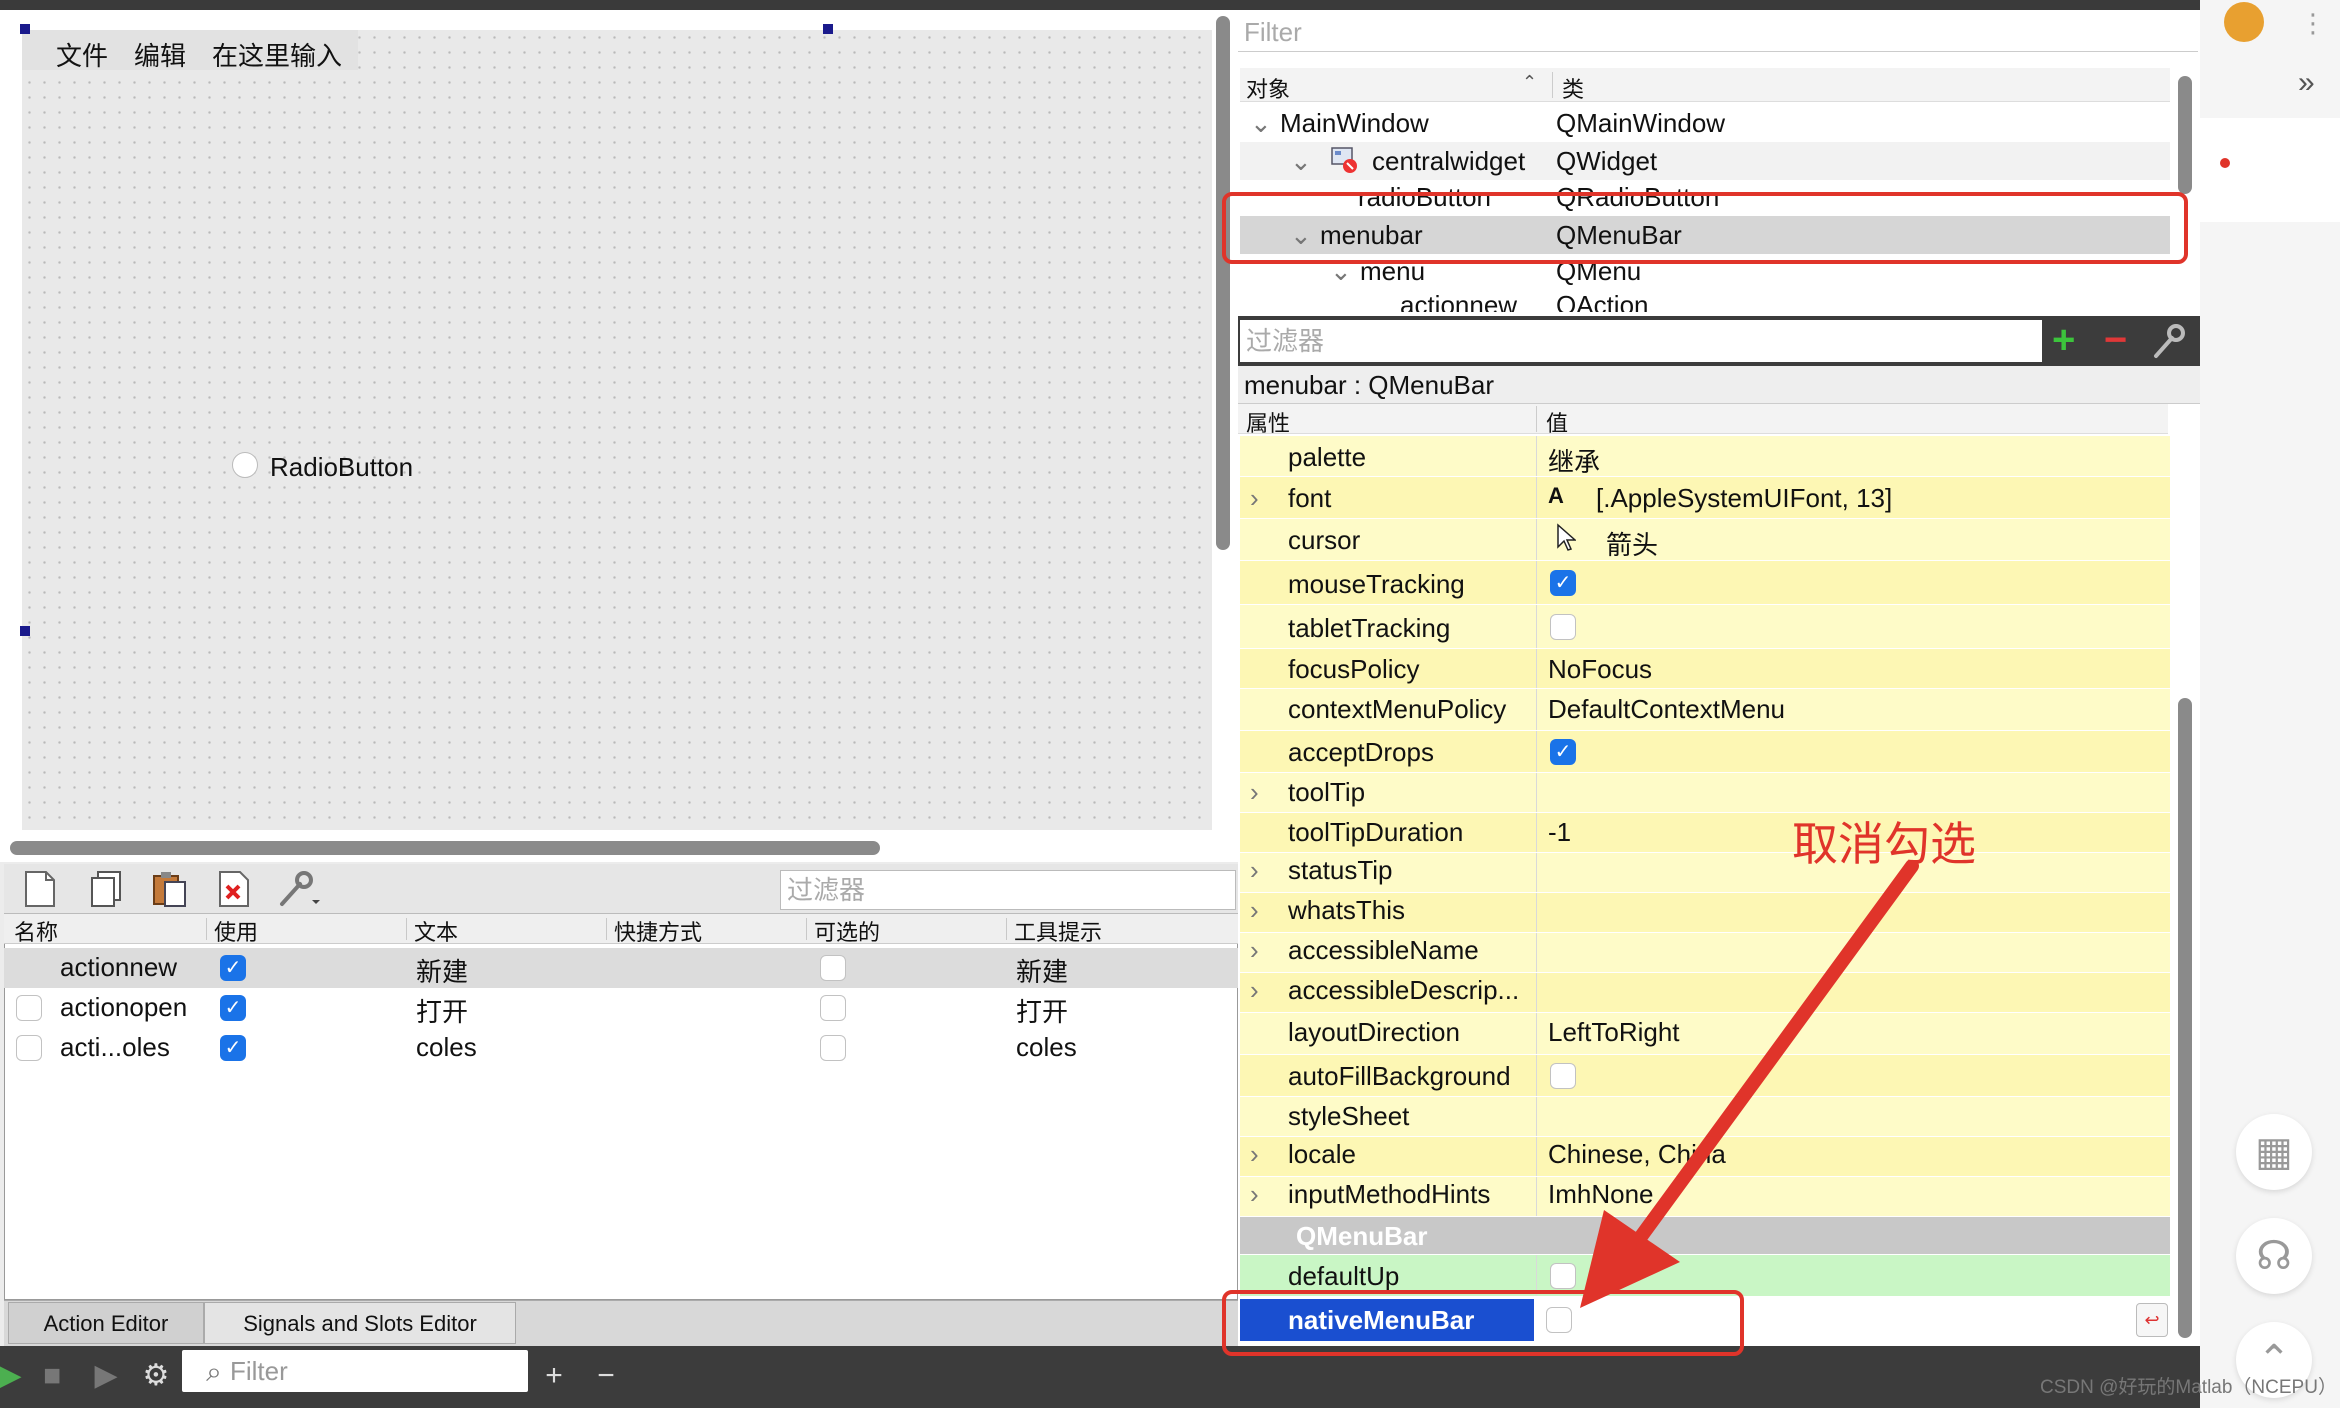 The image size is (2340, 1408). I want to click on property-row-font: › font A [.AppleSystemUIFont, 13], so click(1705, 498).